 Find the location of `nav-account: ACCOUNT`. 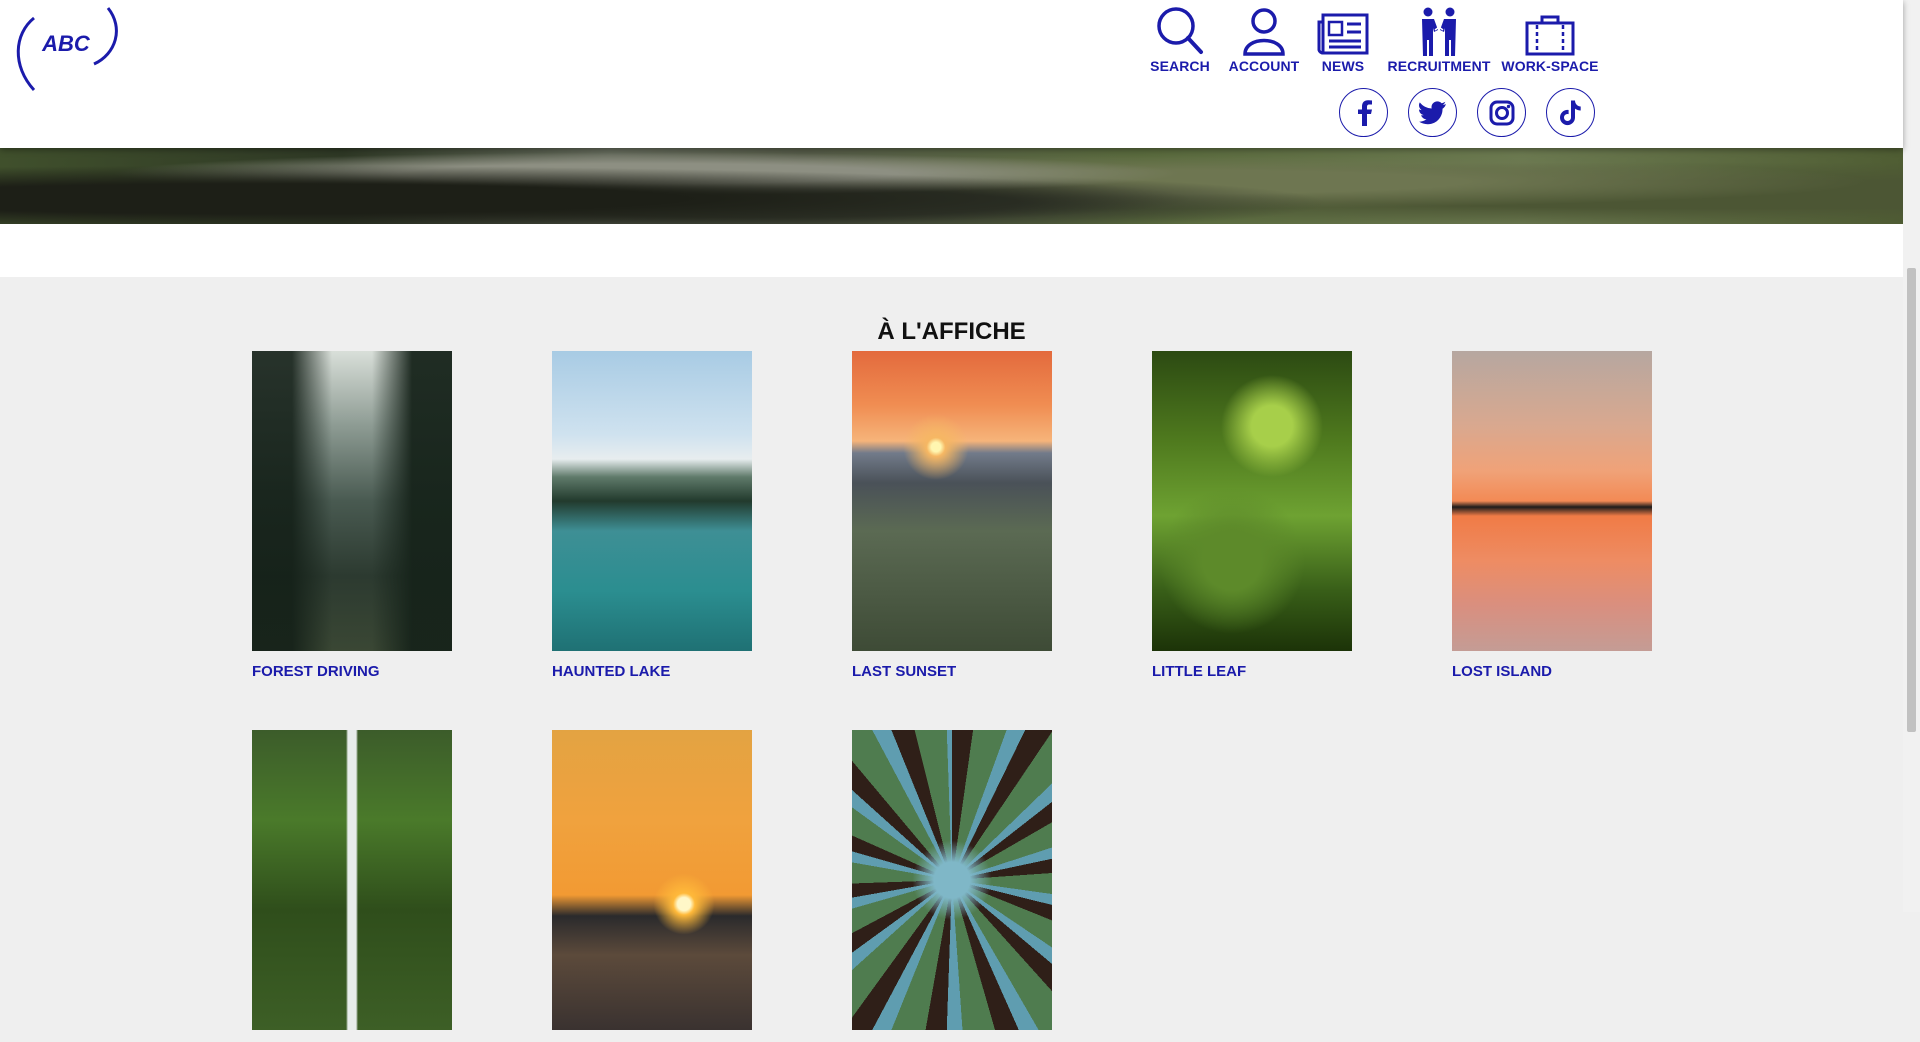

nav-account: ACCOUNT is located at coordinates (1264, 40).